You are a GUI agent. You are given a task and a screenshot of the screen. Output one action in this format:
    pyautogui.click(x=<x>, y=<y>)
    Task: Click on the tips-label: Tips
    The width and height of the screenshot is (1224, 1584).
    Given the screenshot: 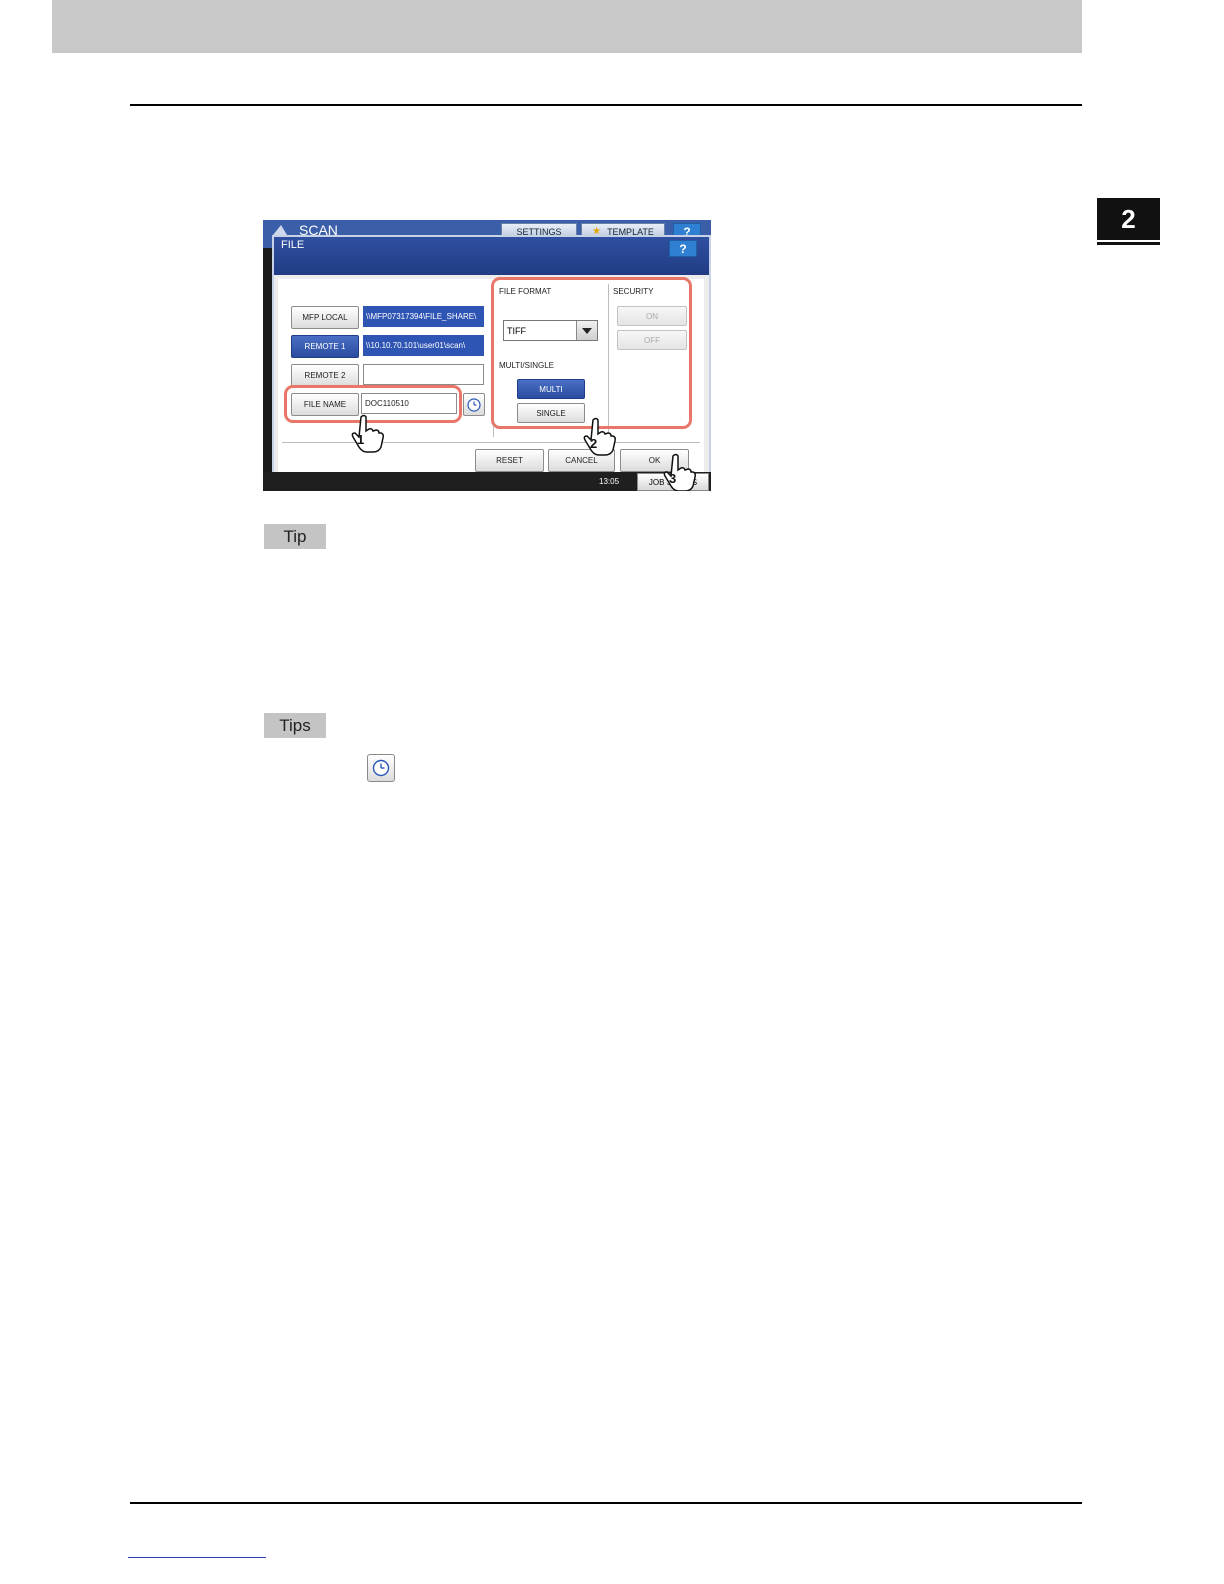 What is the action you would take?
    pyautogui.click(x=295, y=725)
    